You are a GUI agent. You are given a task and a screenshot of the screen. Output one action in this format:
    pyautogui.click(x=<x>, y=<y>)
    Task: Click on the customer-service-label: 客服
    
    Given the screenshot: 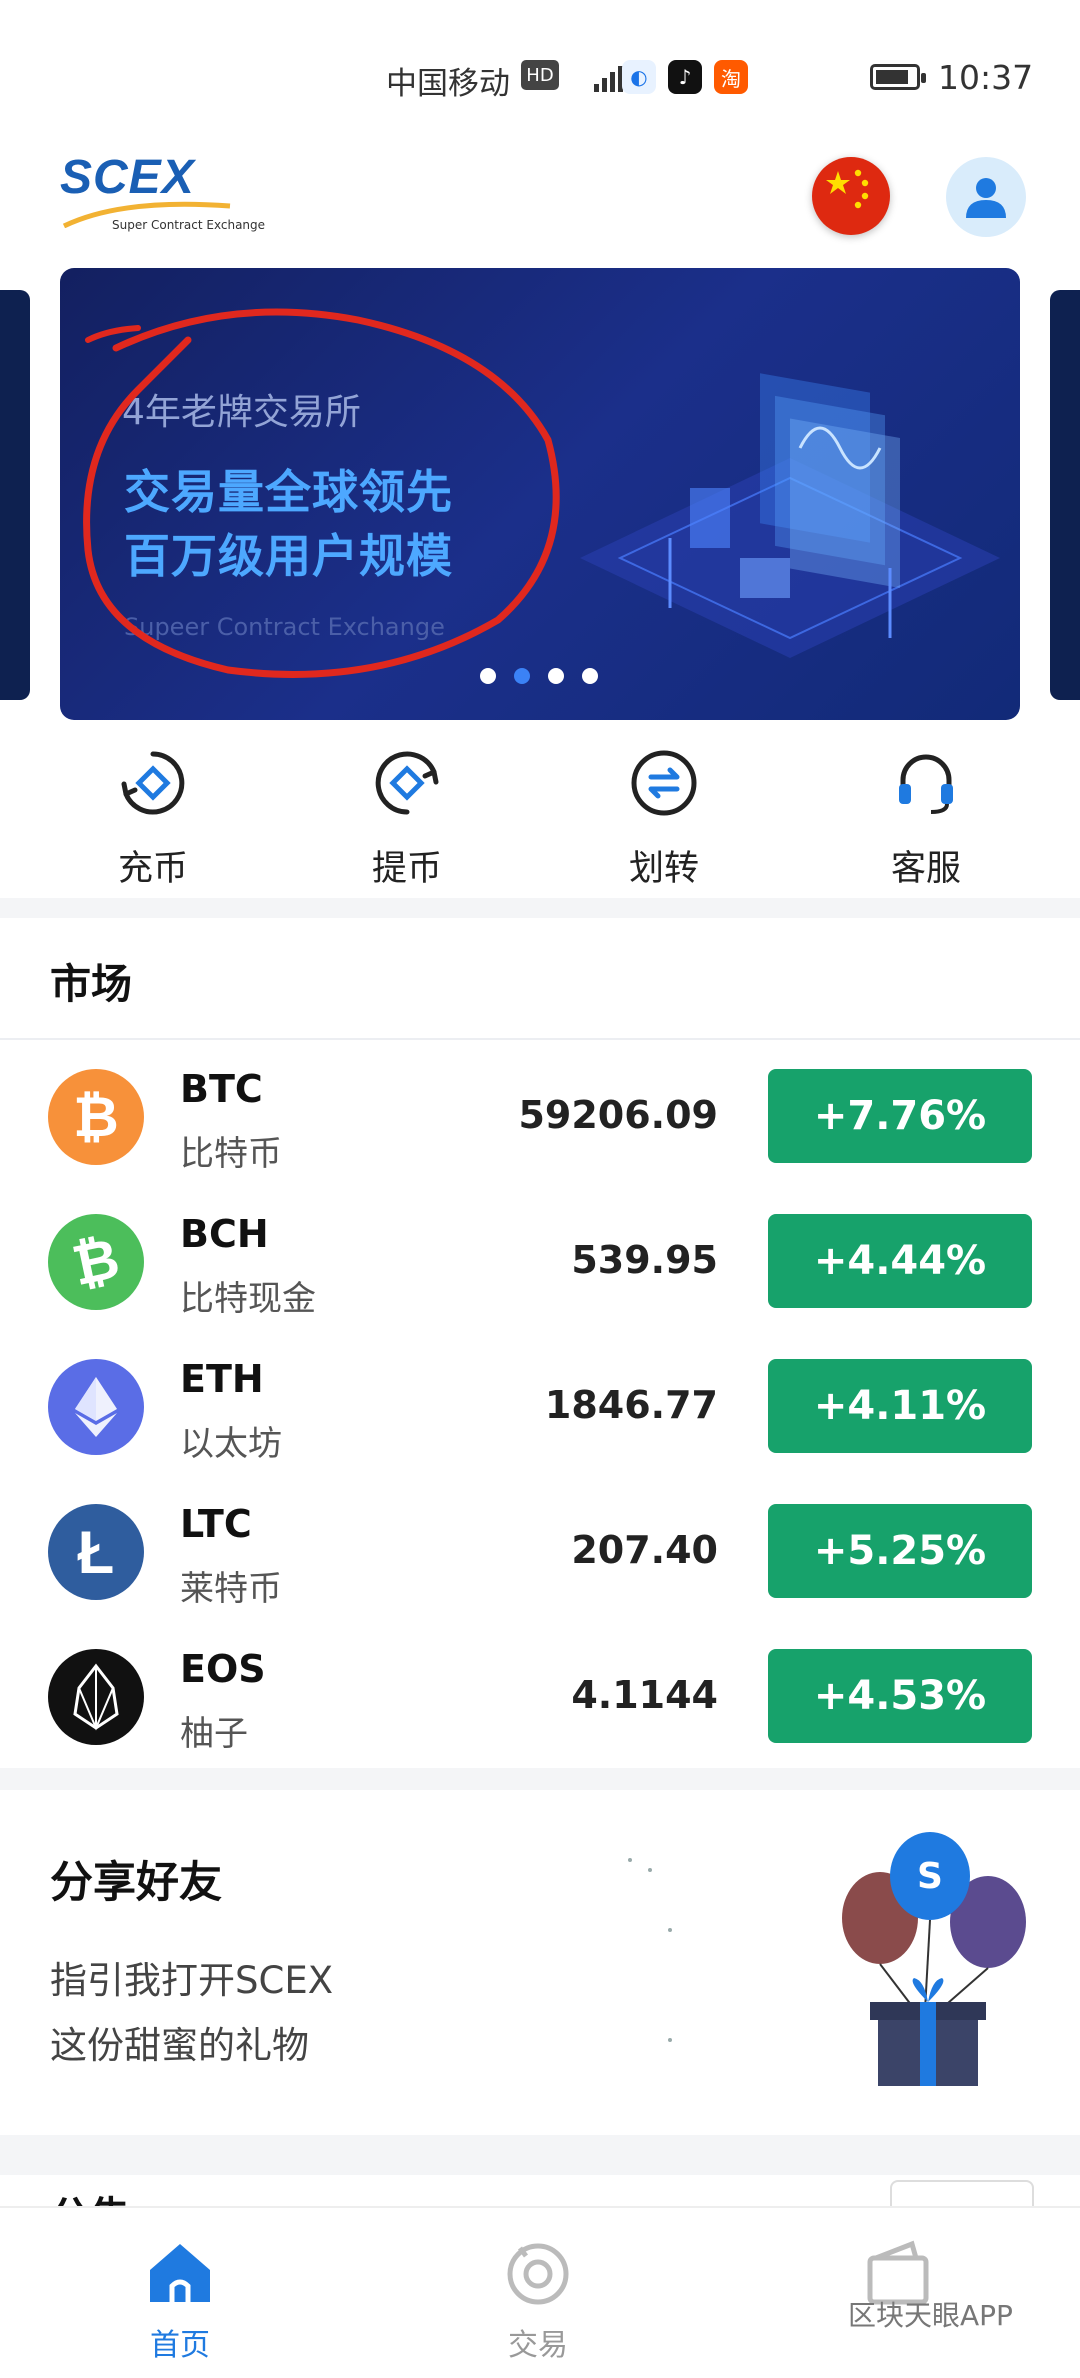 What is the action you would take?
    pyautogui.click(x=925, y=869)
    